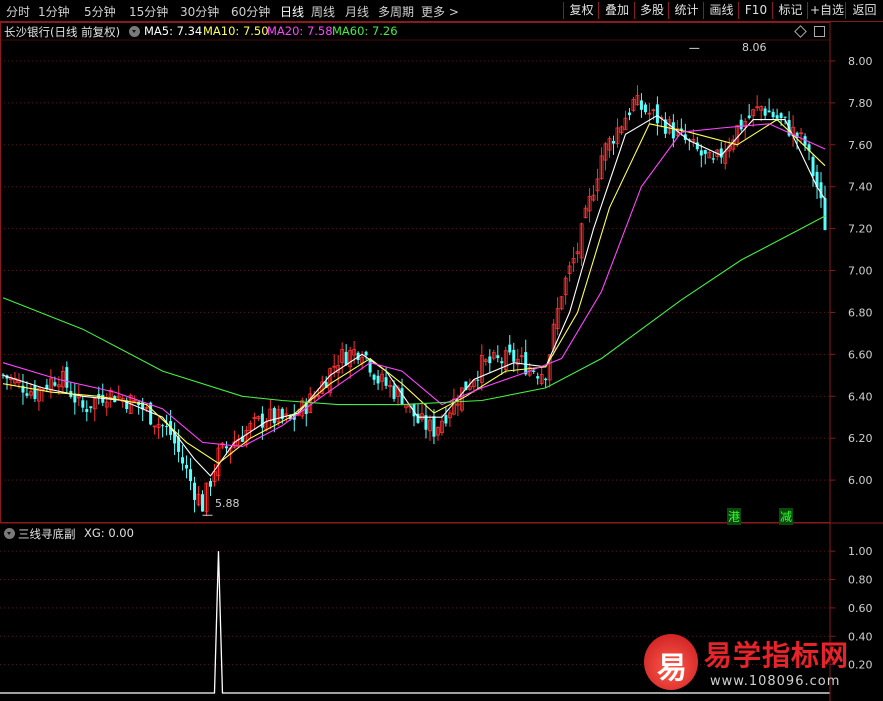  Describe the element at coordinates (47, 534) in the screenshot. I see `sub-indicator-title: 三线寻底副` at that location.